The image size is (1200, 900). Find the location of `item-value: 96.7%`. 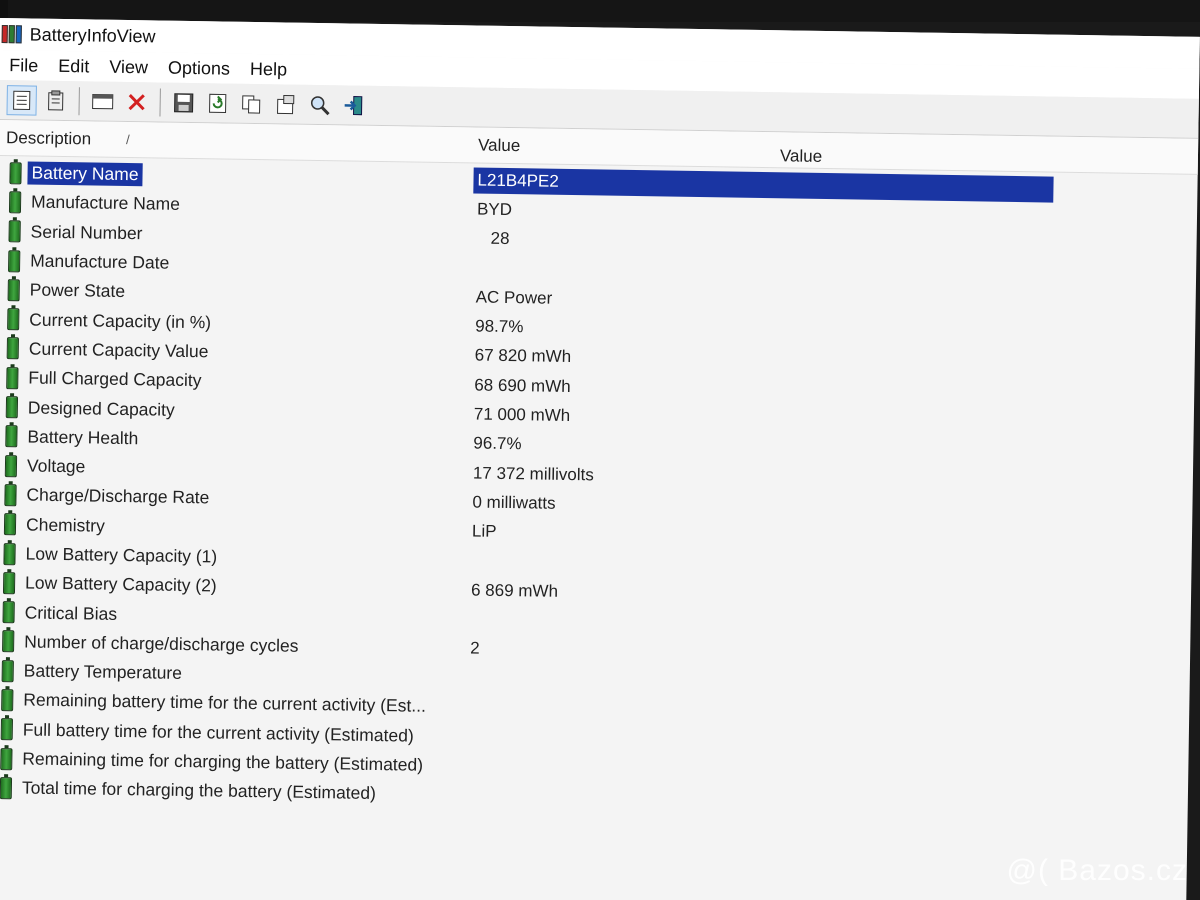

item-value: 96.7% is located at coordinates (497, 443).